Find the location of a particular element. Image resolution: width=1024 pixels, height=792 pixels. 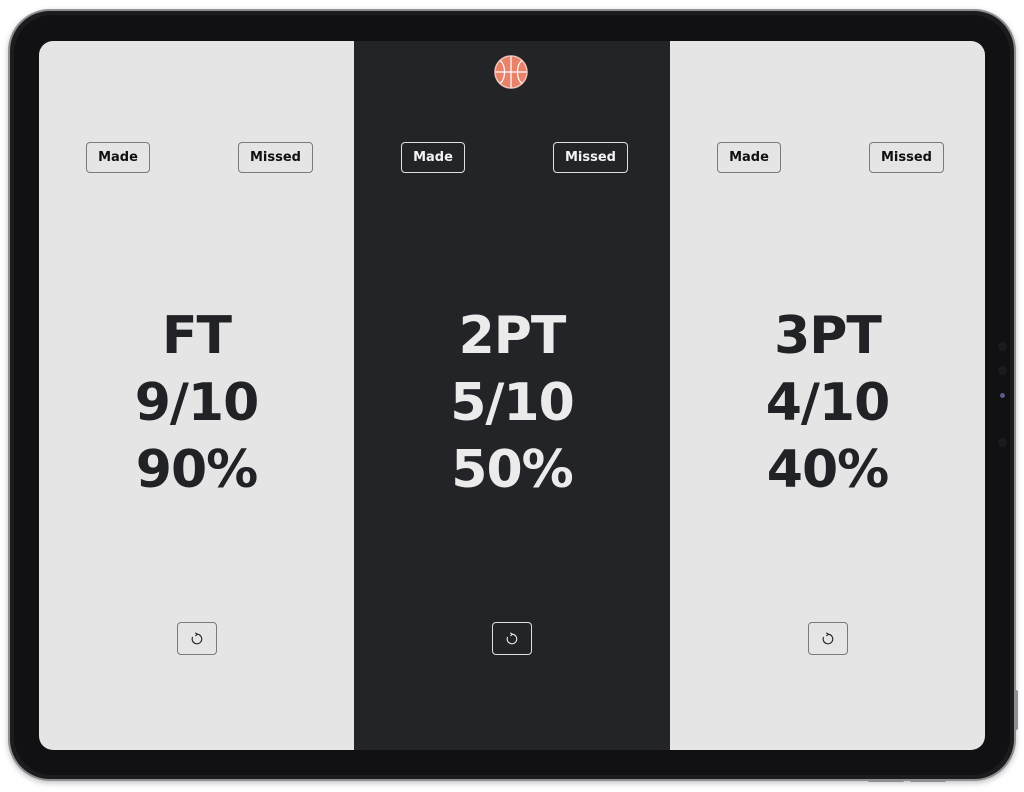

3pt-missed-button: Missed is located at coordinates (906, 157).